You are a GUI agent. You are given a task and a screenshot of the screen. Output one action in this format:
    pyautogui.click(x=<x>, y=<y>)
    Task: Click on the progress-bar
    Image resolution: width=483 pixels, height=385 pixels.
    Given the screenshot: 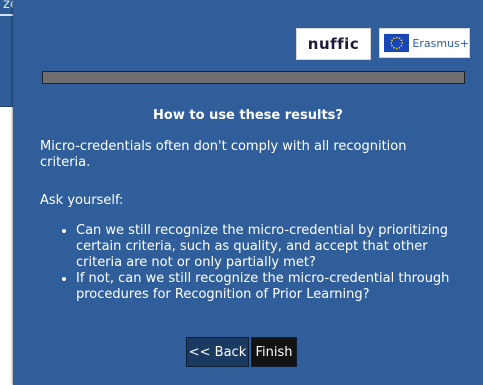 What is the action you would take?
    pyautogui.click(x=253, y=77)
    